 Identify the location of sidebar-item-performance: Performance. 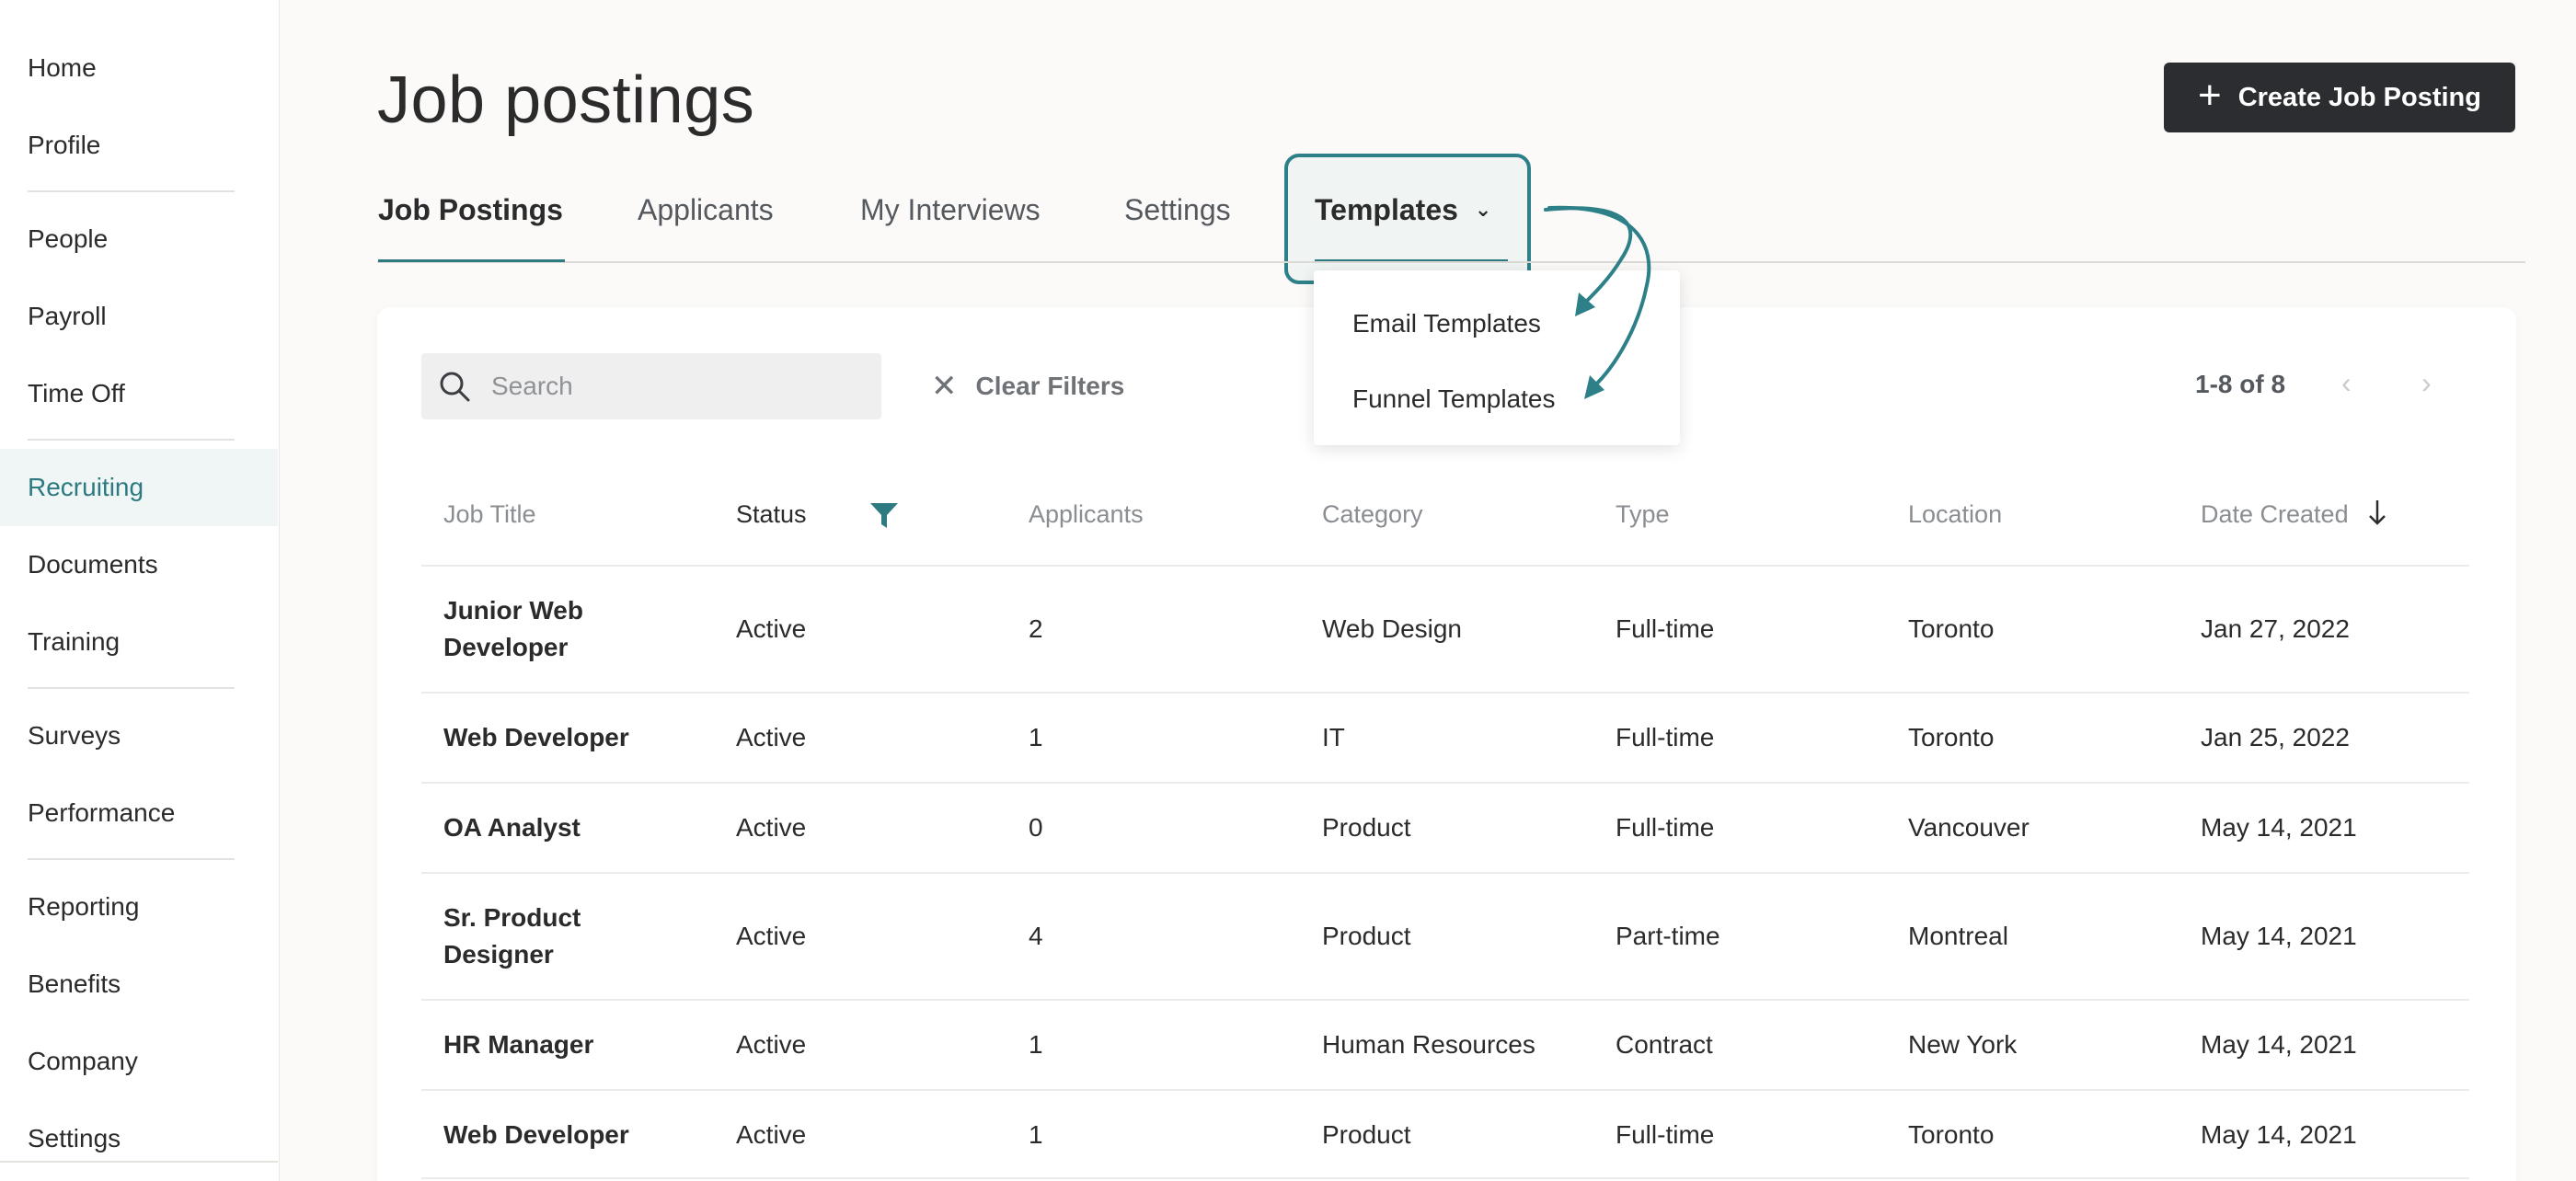
(139, 813).